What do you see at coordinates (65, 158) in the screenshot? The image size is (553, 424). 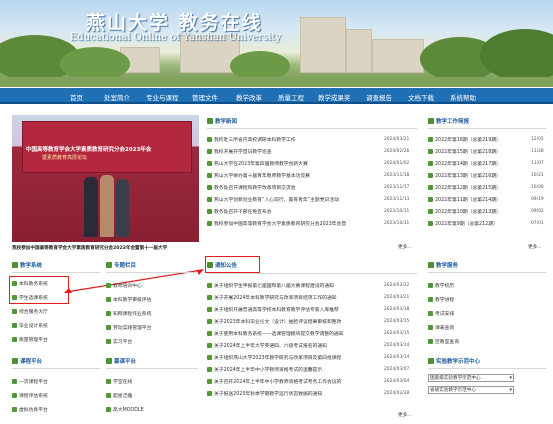 I see `event-screen-subtitle: 暨素质教育高层论坛` at bounding box center [65, 158].